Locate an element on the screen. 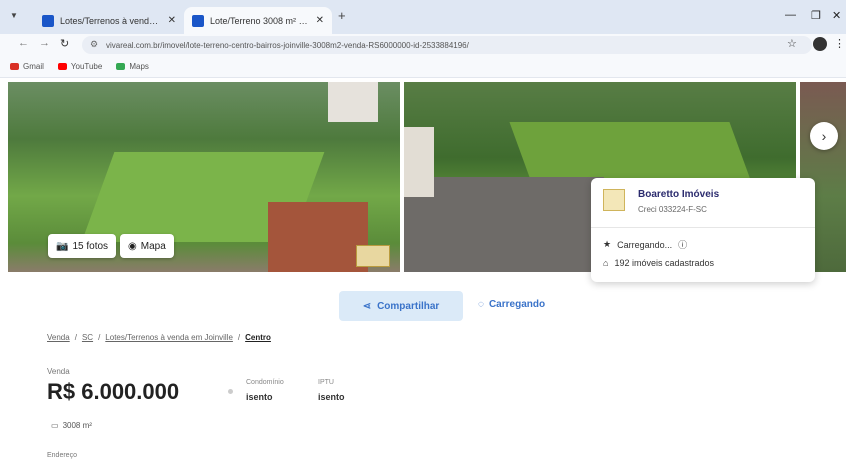  restore-icon: ❐ is located at coordinates (816, 15).